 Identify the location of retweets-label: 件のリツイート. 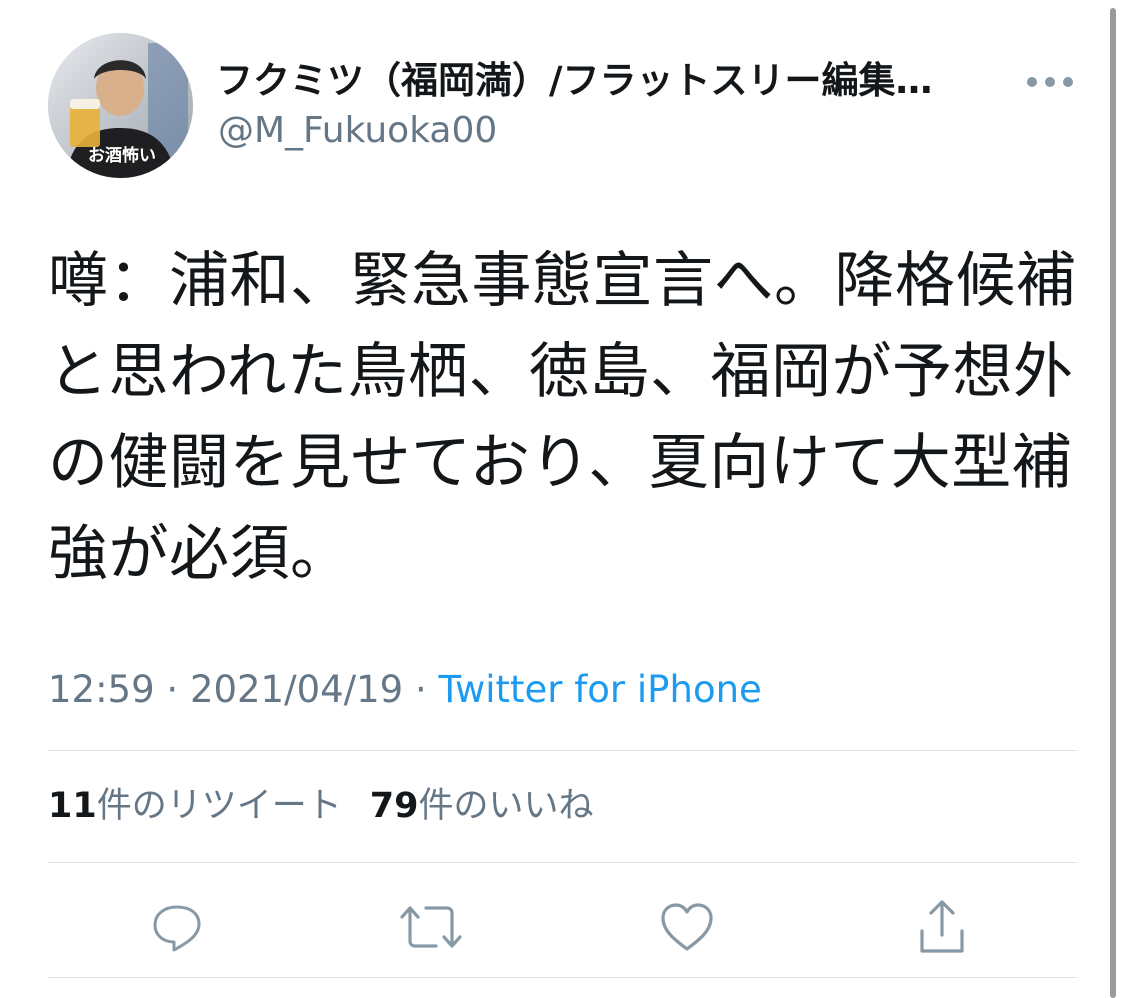
(219, 806).